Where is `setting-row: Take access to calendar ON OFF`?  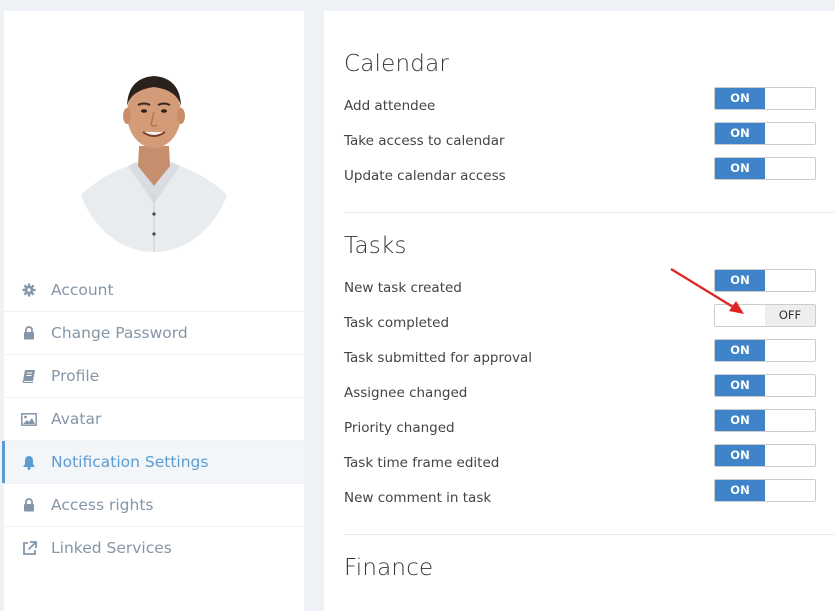
setting-row: Take access to calendar ON OFF is located at coordinates (589, 139).